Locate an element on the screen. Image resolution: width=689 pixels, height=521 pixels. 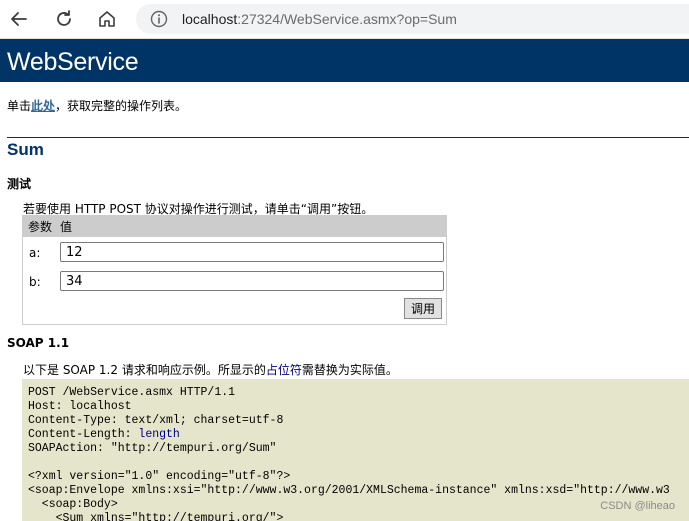
url-text: localhost:27324/WebService.asmx?op=Sum is located at coordinates (319, 19).